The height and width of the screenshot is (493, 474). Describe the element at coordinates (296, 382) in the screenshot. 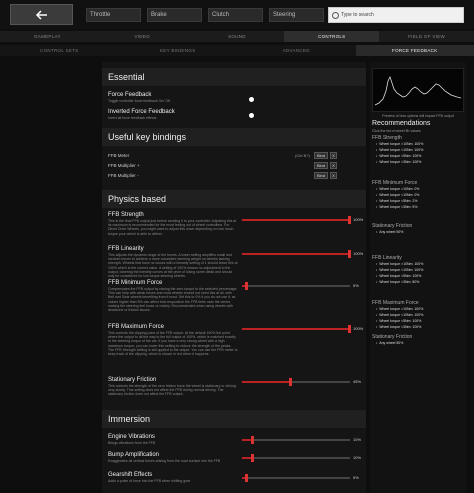

I see `stationary-friction-slider` at that location.